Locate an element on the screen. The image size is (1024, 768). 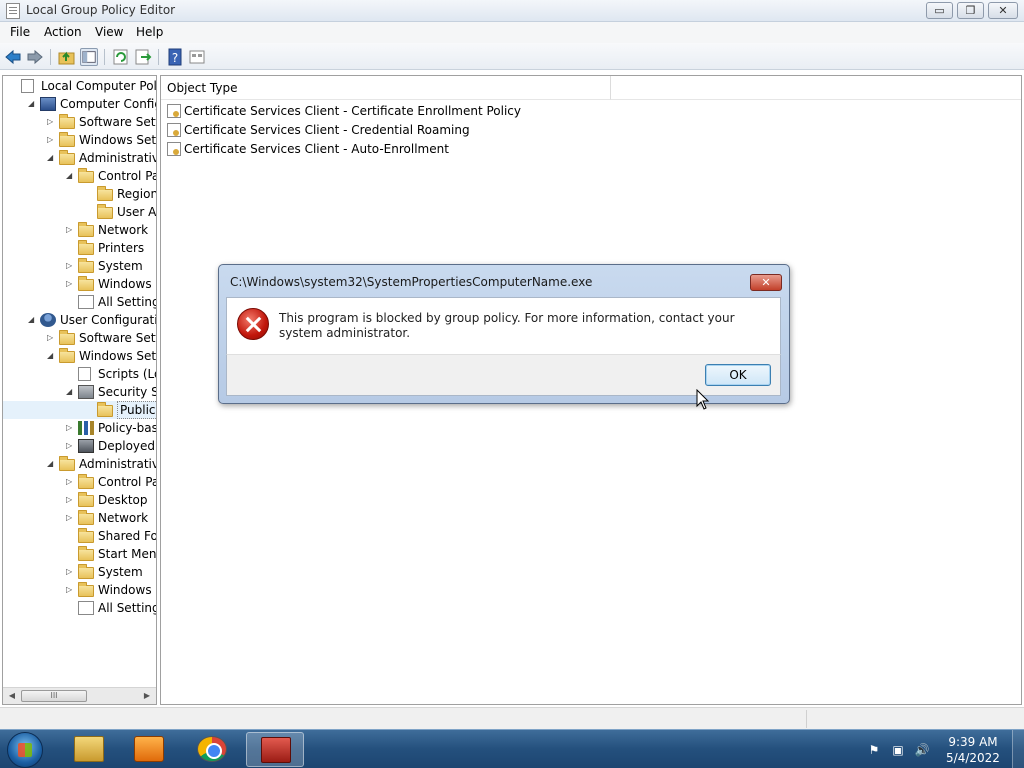
taskbar-windows-media-player is located at coordinates (149, 749).